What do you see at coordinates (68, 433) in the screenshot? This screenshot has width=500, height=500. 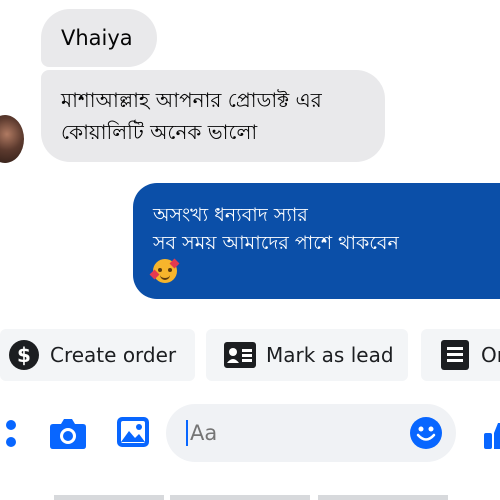 I see `camera-icon` at bounding box center [68, 433].